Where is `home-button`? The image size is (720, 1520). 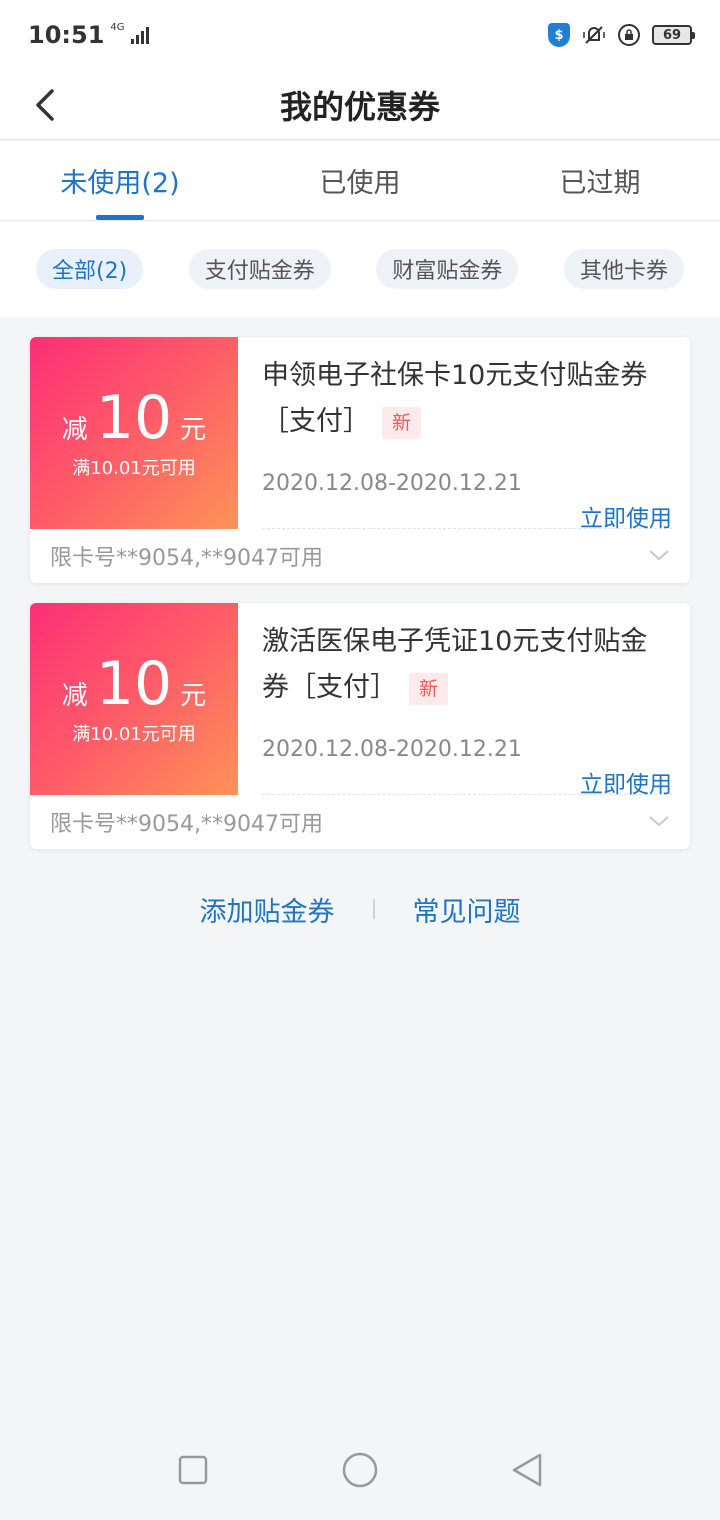
home-button is located at coordinates (360, 1470).